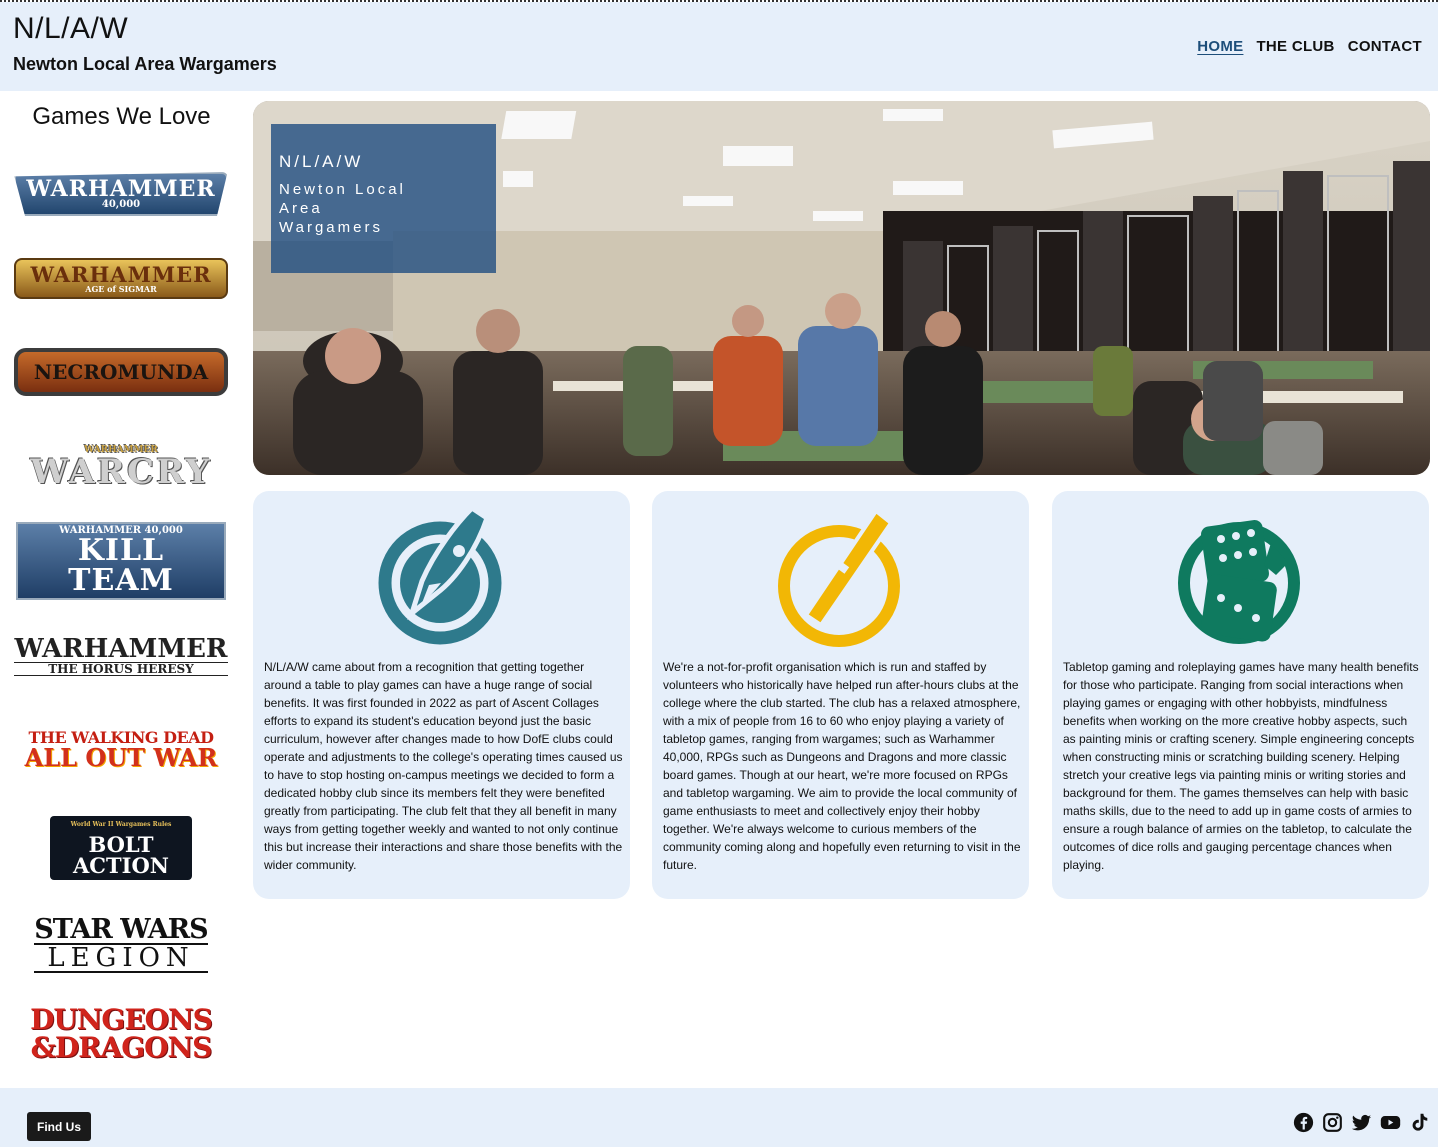 This screenshot has height=1147, width=1438. Describe the element at coordinates (1385, 46) in the screenshot. I see `nav-contact: CONTACT` at that location.